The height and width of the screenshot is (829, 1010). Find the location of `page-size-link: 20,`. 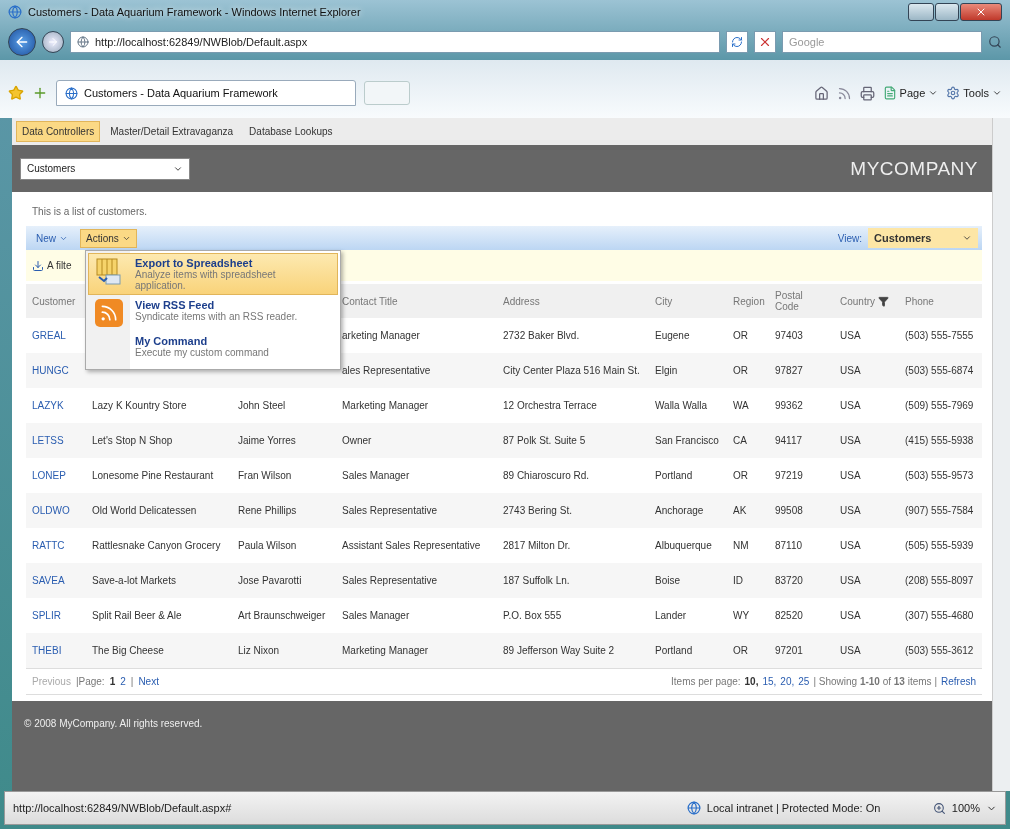

page-size-link: 20, is located at coordinates (787, 681).